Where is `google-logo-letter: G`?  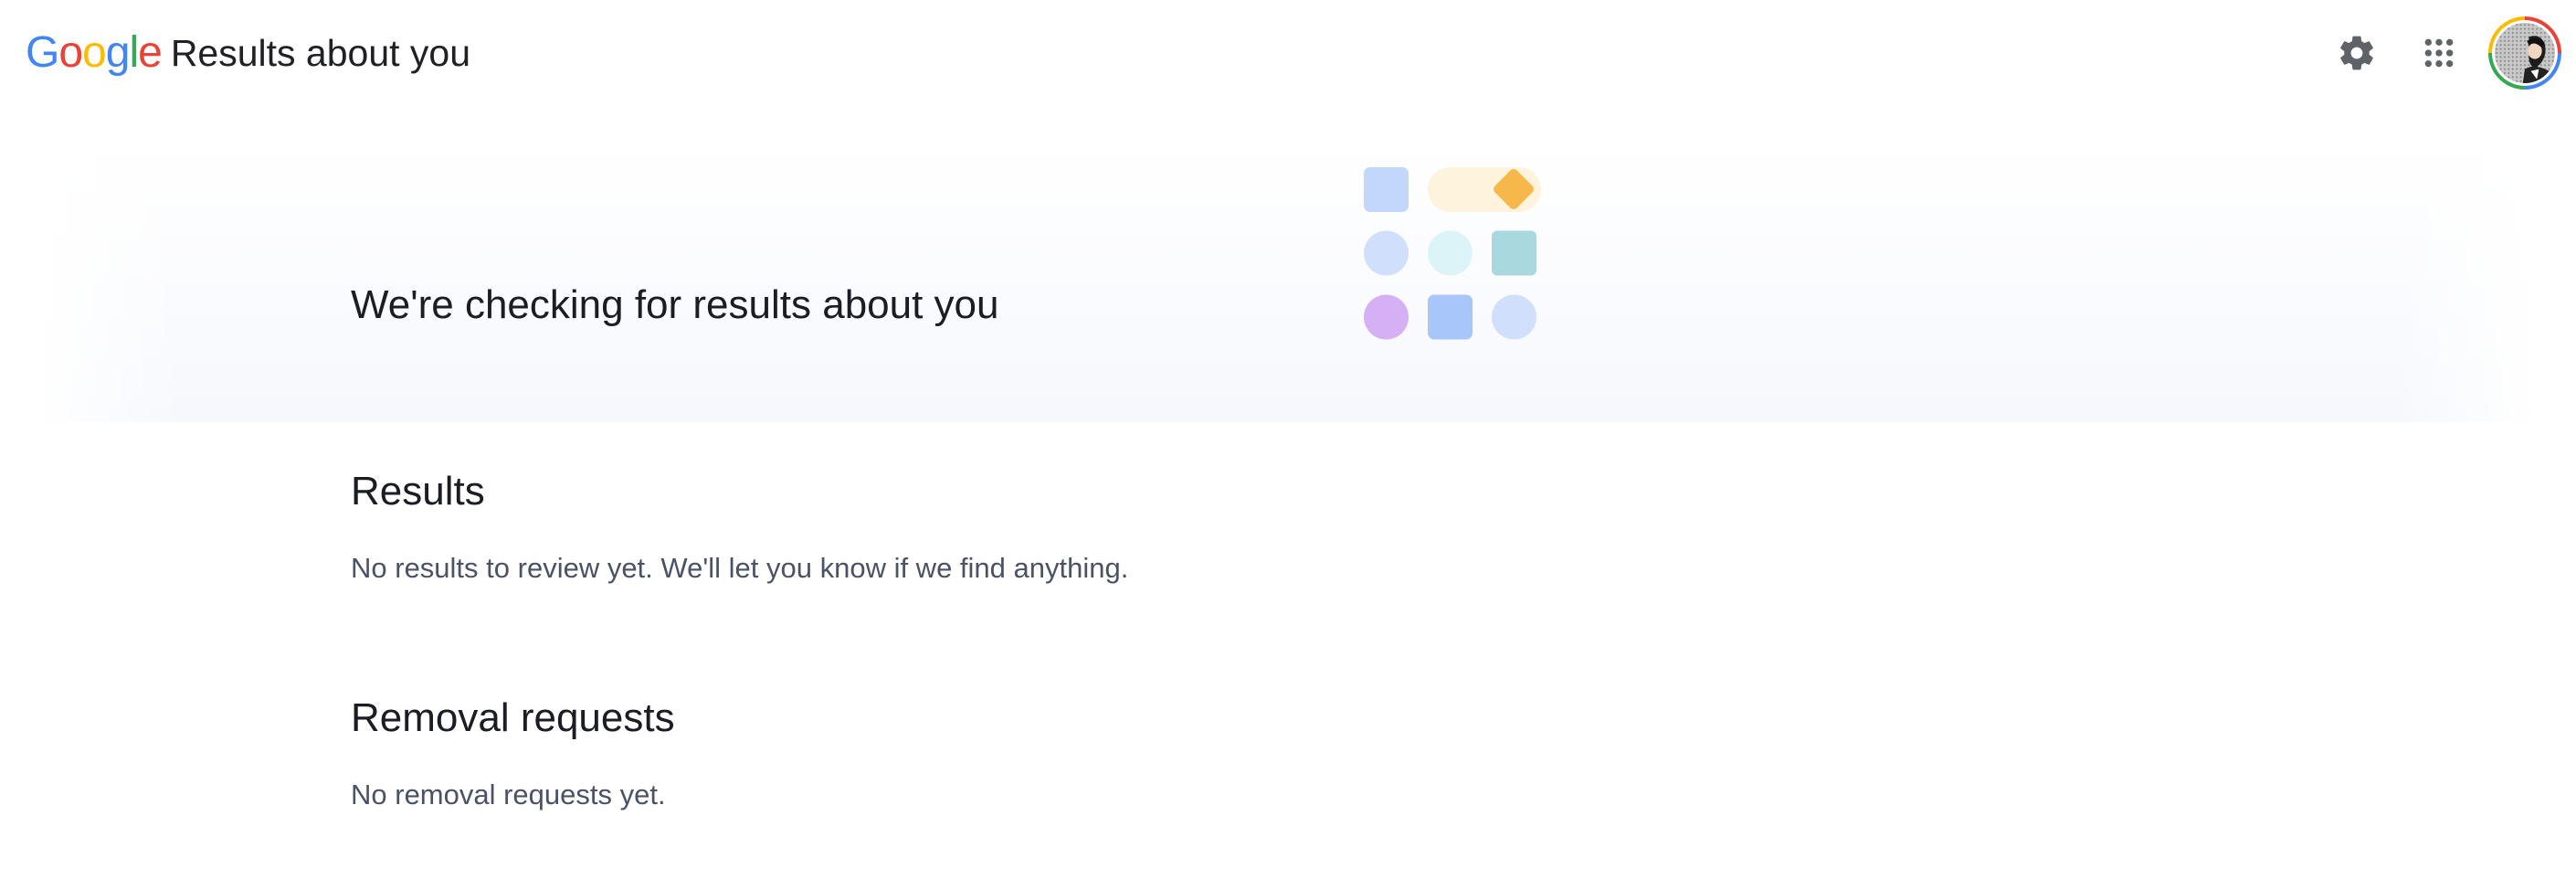 google-logo-letter: G is located at coordinates (42, 52).